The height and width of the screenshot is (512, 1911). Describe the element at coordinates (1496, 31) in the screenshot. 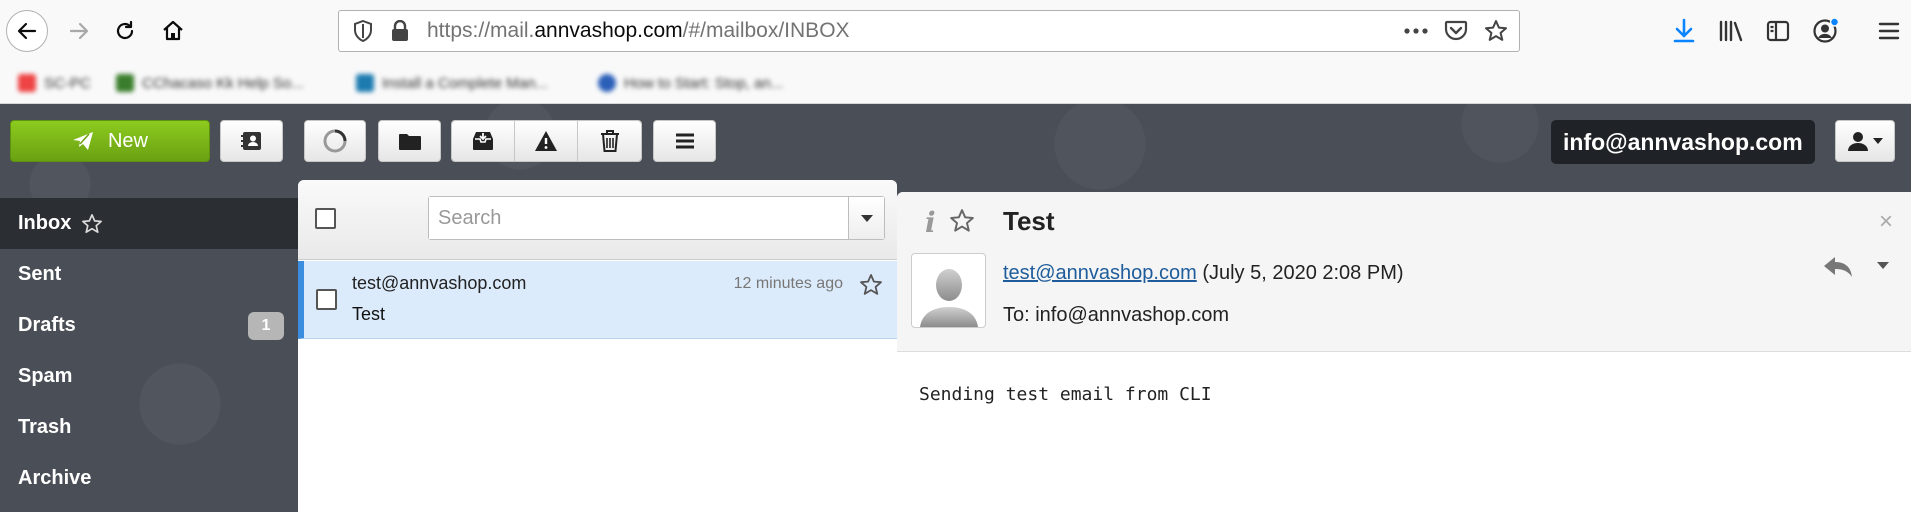

I see `bookmark-star-icon` at that location.